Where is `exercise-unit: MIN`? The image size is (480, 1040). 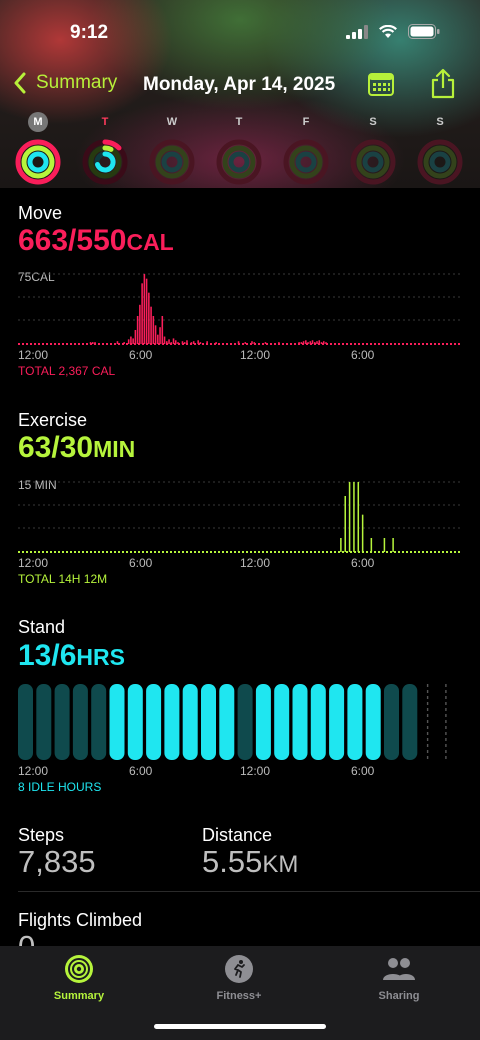
exercise-unit: MIN is located at coordinates (114, 449).